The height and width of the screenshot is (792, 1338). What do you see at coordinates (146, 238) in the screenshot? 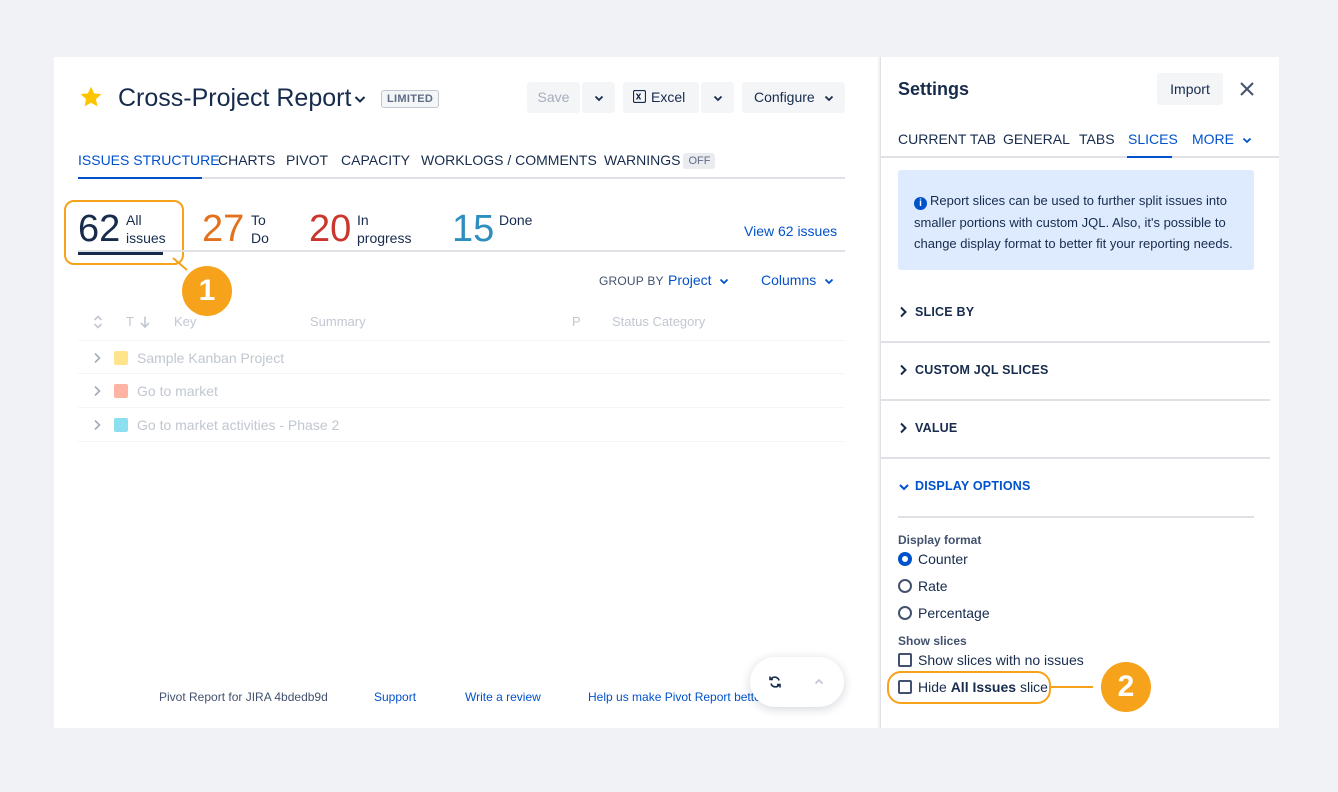
I see `counter-label-line2: issues` at bounding box center [146, 238].